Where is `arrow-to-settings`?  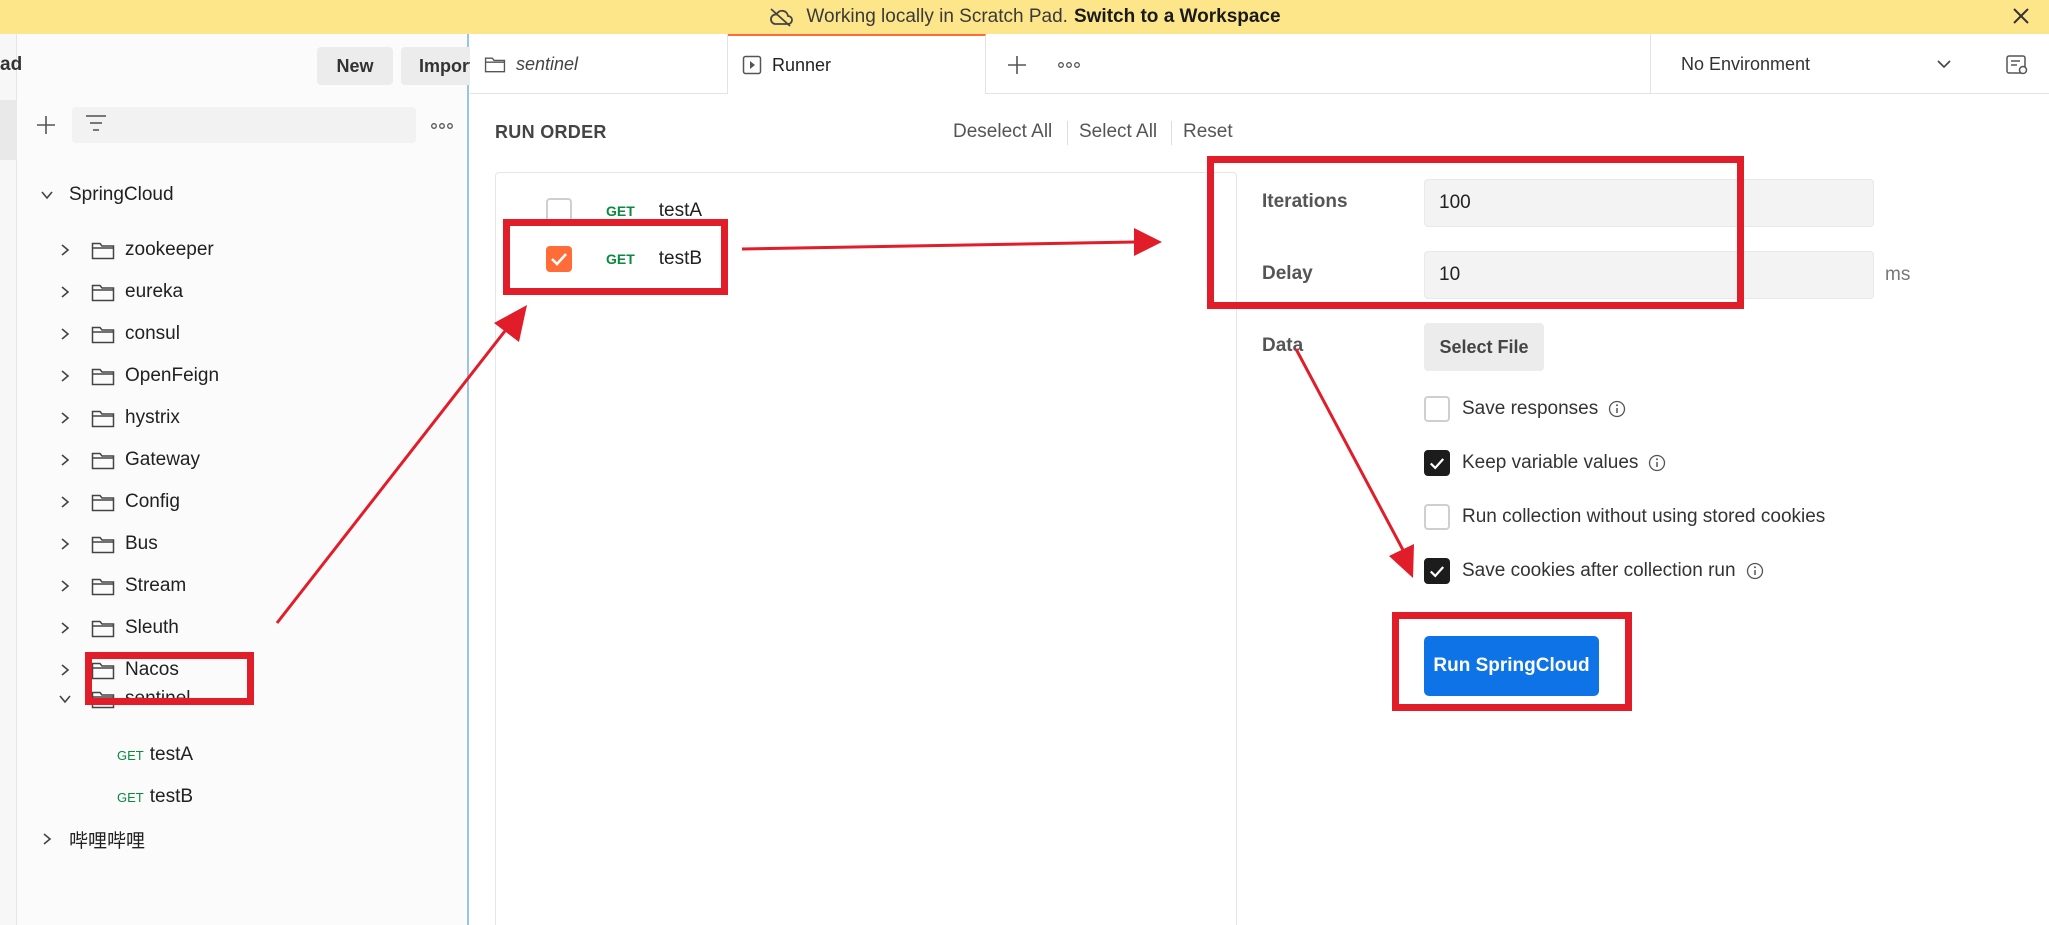 arrow-to-settings is located at coordinates (938, 245).